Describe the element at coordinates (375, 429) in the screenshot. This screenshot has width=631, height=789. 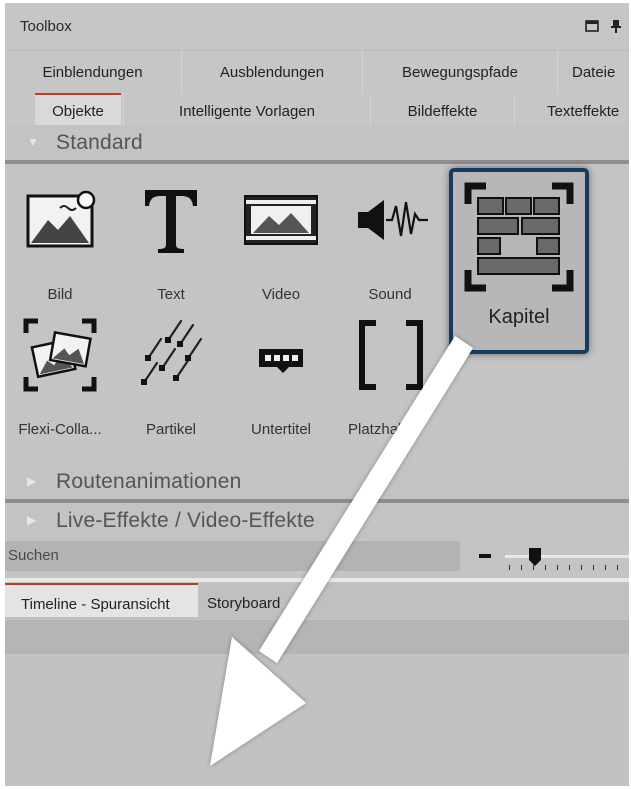
I see `object-label: Platzhal` at that location.